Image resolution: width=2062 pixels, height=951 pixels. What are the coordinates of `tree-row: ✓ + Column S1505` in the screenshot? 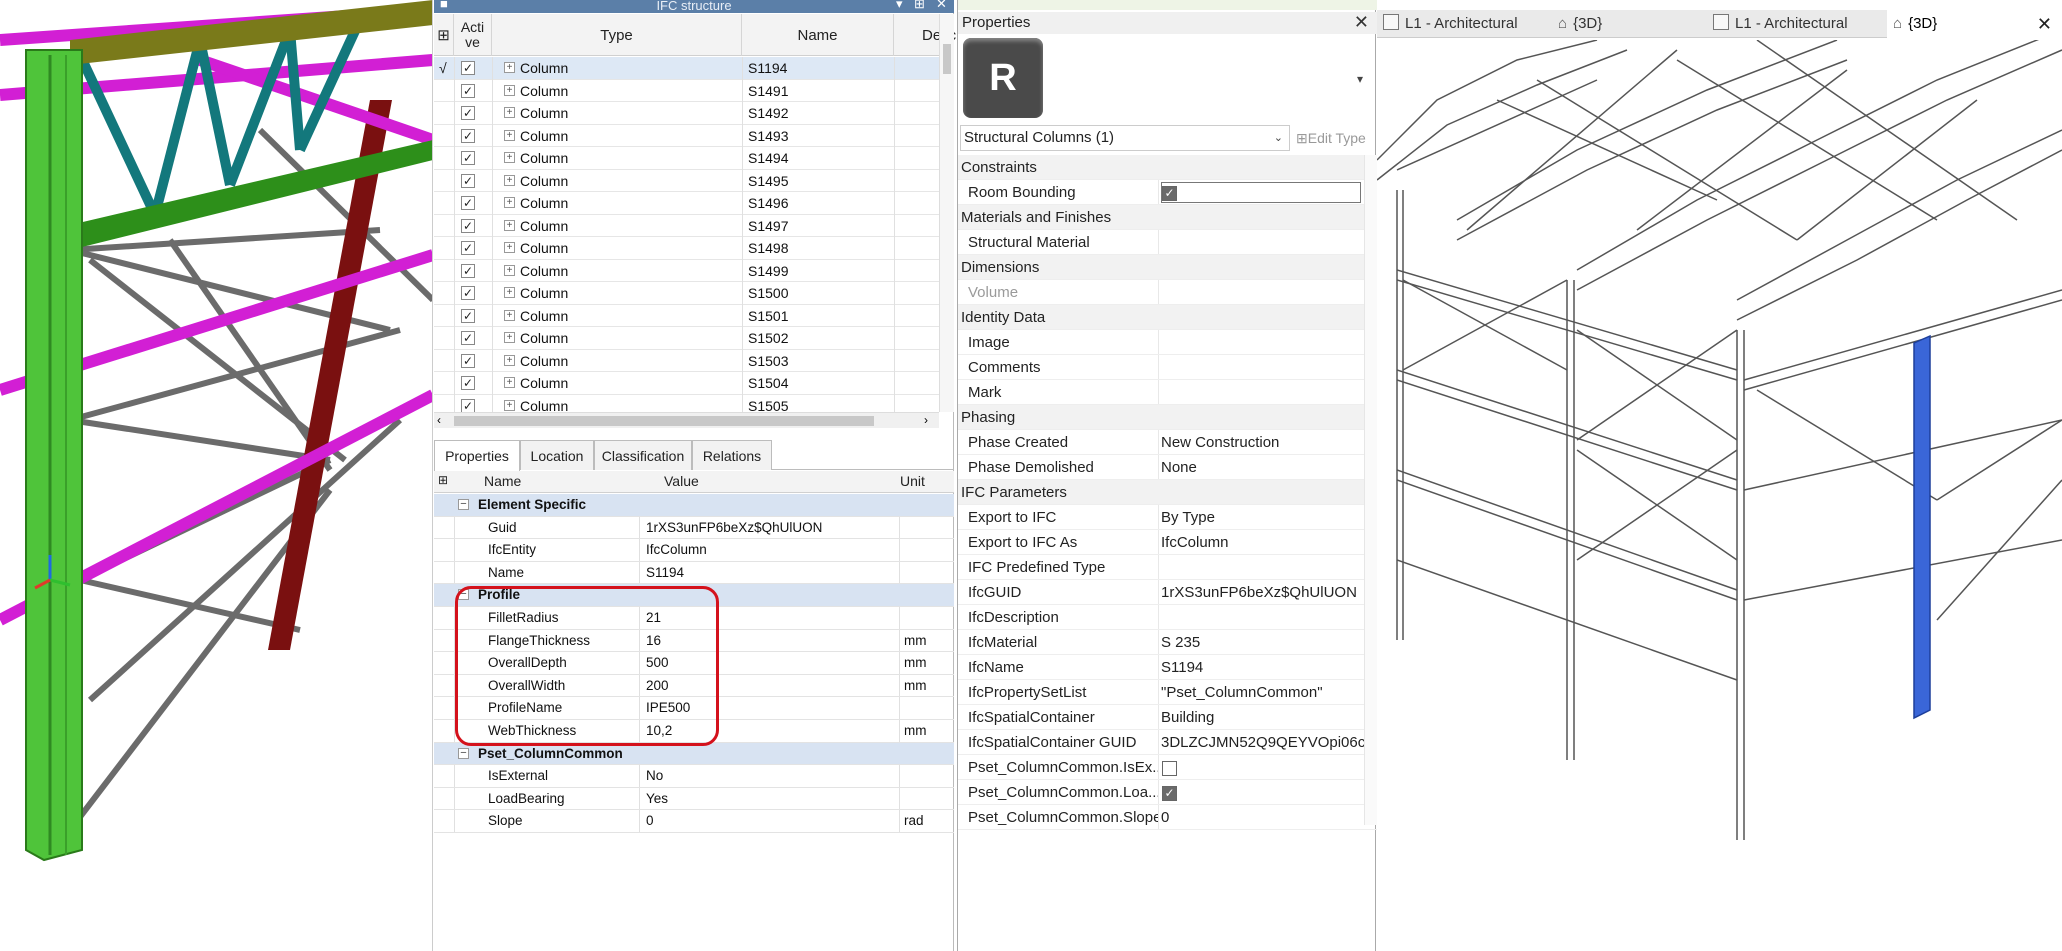 It's located at (686, 403).